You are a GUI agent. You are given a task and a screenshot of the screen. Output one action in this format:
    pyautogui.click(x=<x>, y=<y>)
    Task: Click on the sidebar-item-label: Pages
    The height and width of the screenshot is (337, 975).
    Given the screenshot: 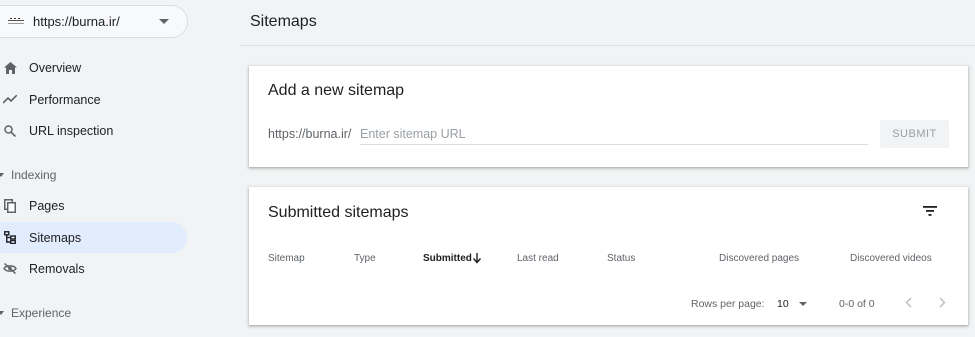 What is the action you would take?
    pyautogui.click(x=47, y=205)
    